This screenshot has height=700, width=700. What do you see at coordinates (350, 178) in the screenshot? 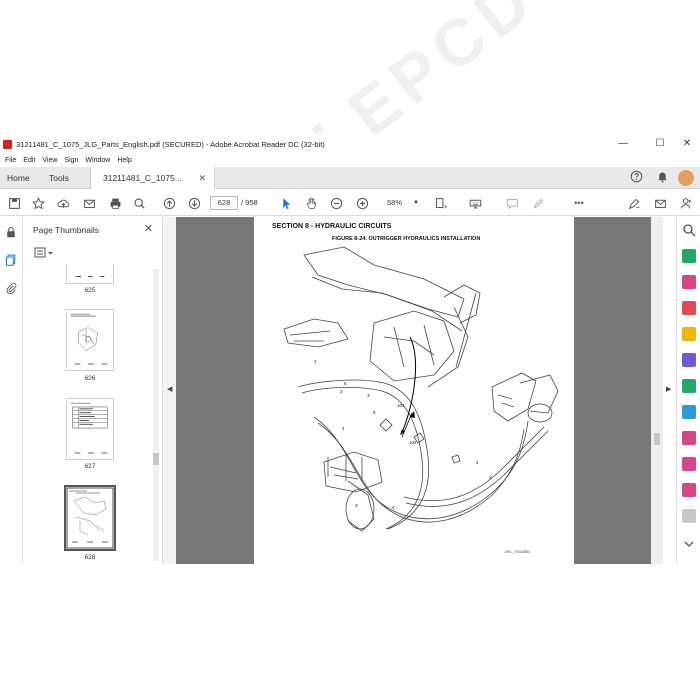
I see `tab-bar: Home Tools 31211481_C_1075... ✕` at bounding box center [350, 178].